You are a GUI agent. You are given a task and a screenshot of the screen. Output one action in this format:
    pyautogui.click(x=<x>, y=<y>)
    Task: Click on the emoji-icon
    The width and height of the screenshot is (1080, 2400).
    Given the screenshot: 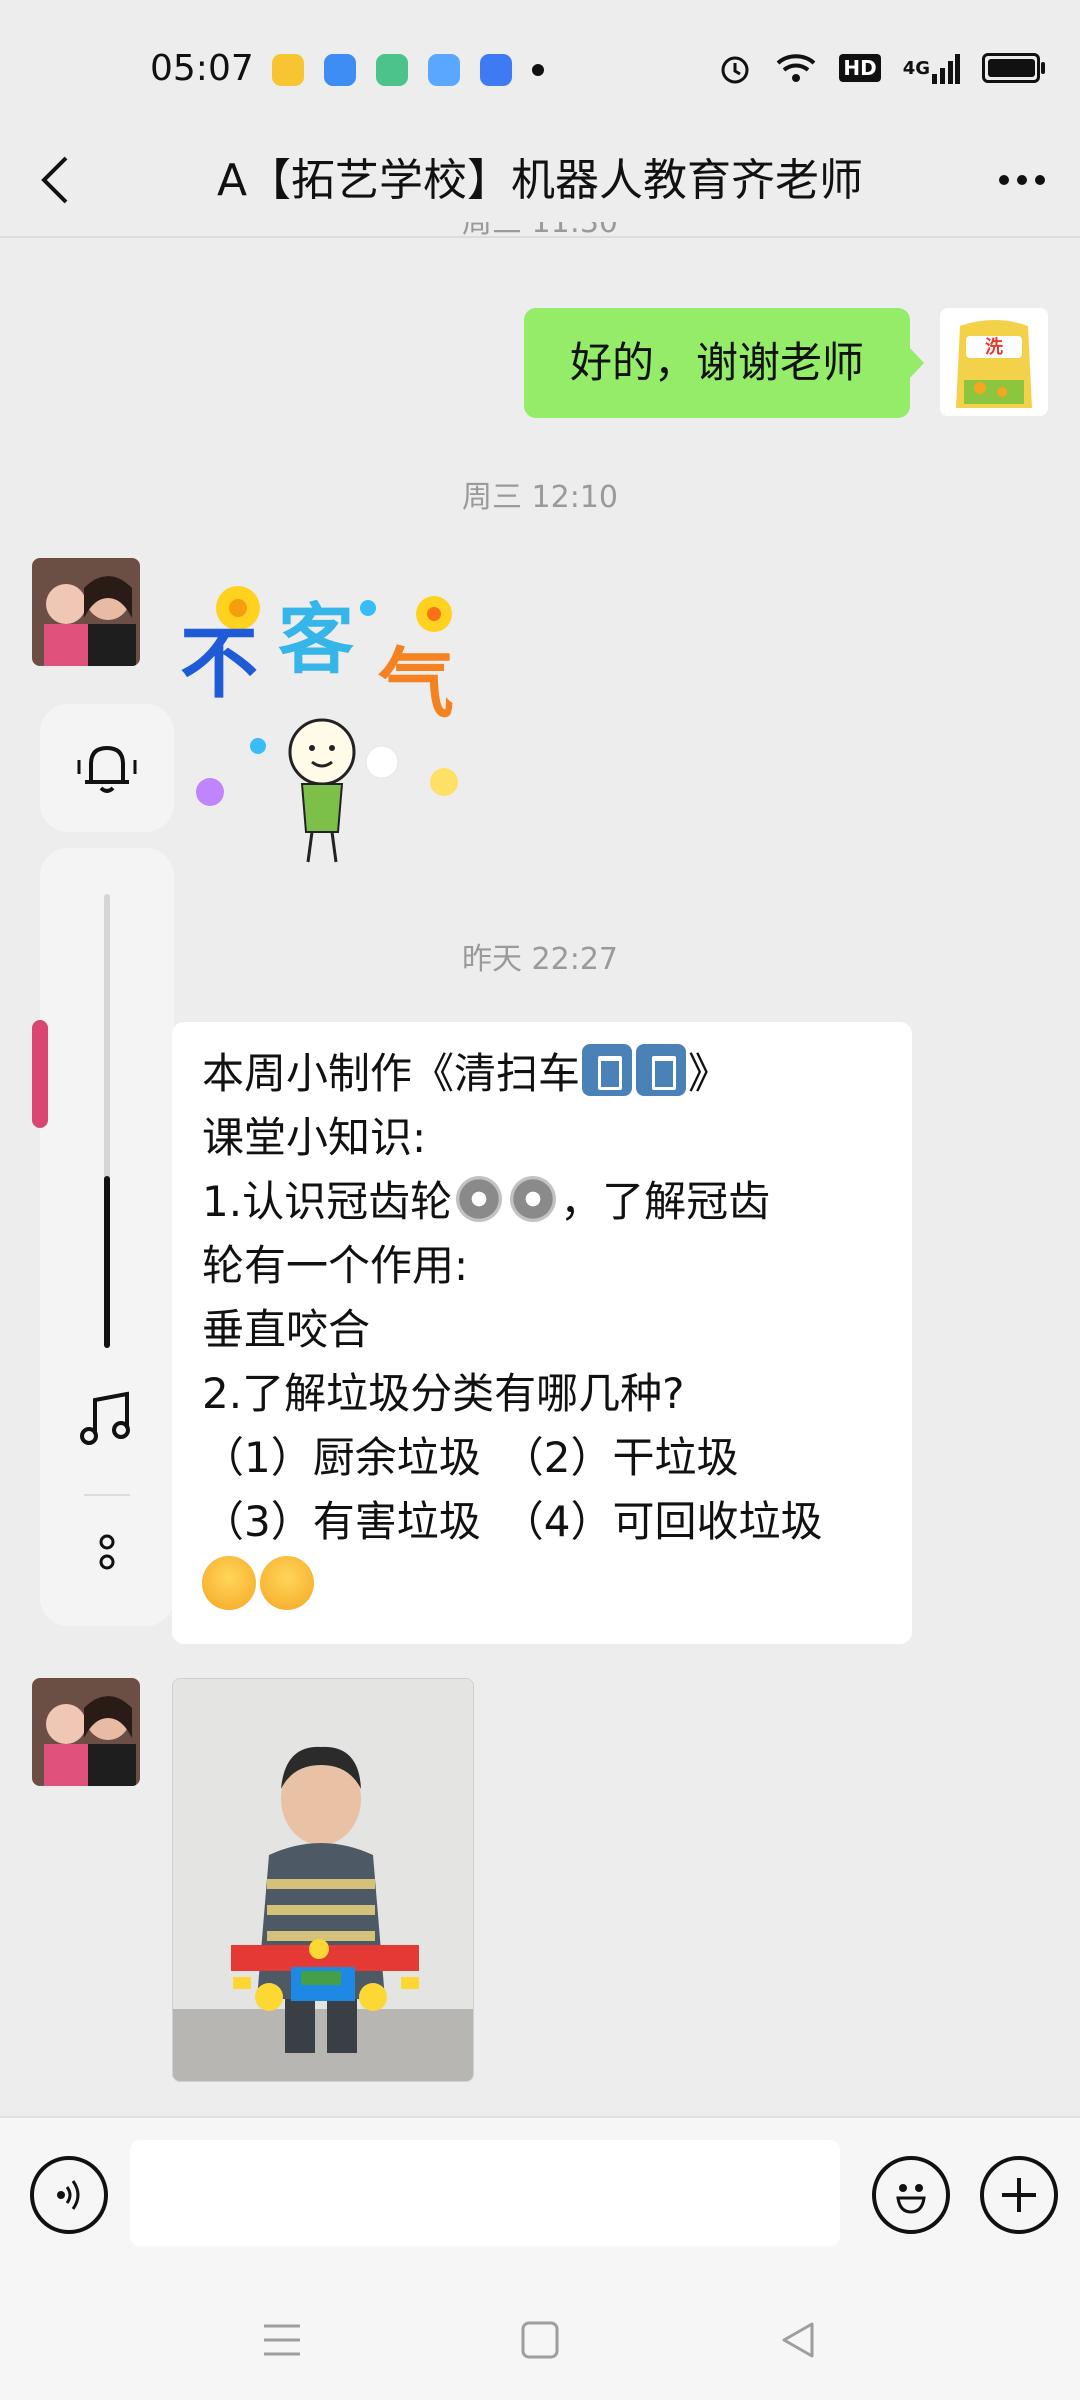 What is the action you would take?
    pyautogui.click(x=911, y=2199)
    